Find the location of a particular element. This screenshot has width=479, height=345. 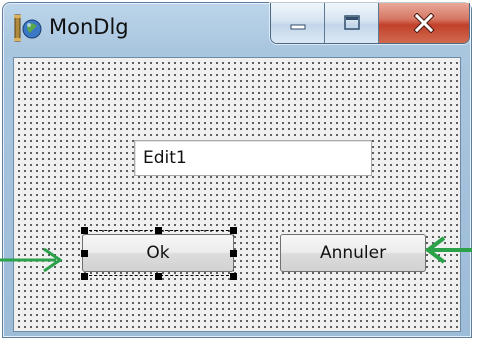

caption-buttons is located at coordinates (370, 23).